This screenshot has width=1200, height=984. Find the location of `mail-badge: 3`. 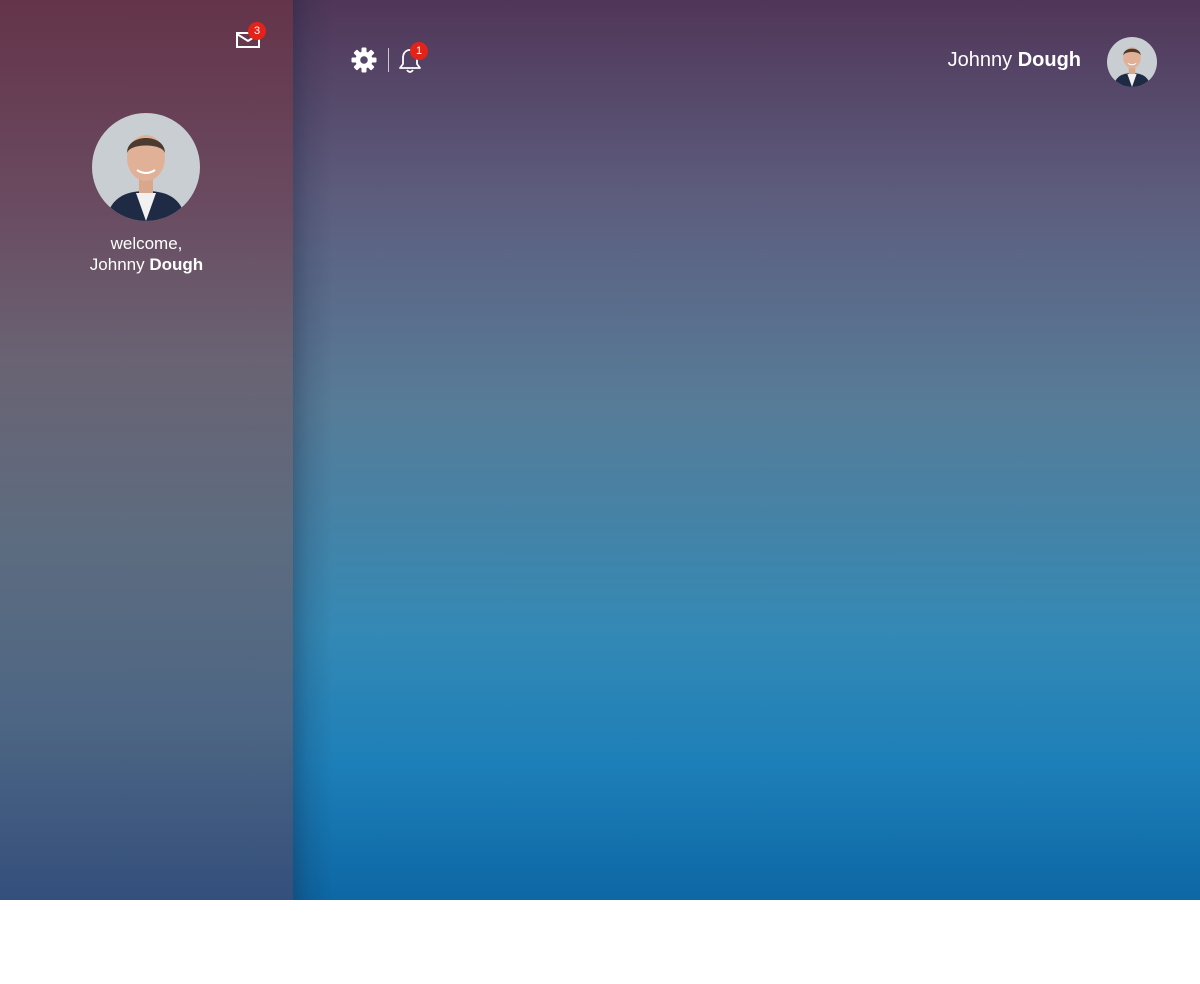

mail-badge: 3 is located at coordinates (257, 31).